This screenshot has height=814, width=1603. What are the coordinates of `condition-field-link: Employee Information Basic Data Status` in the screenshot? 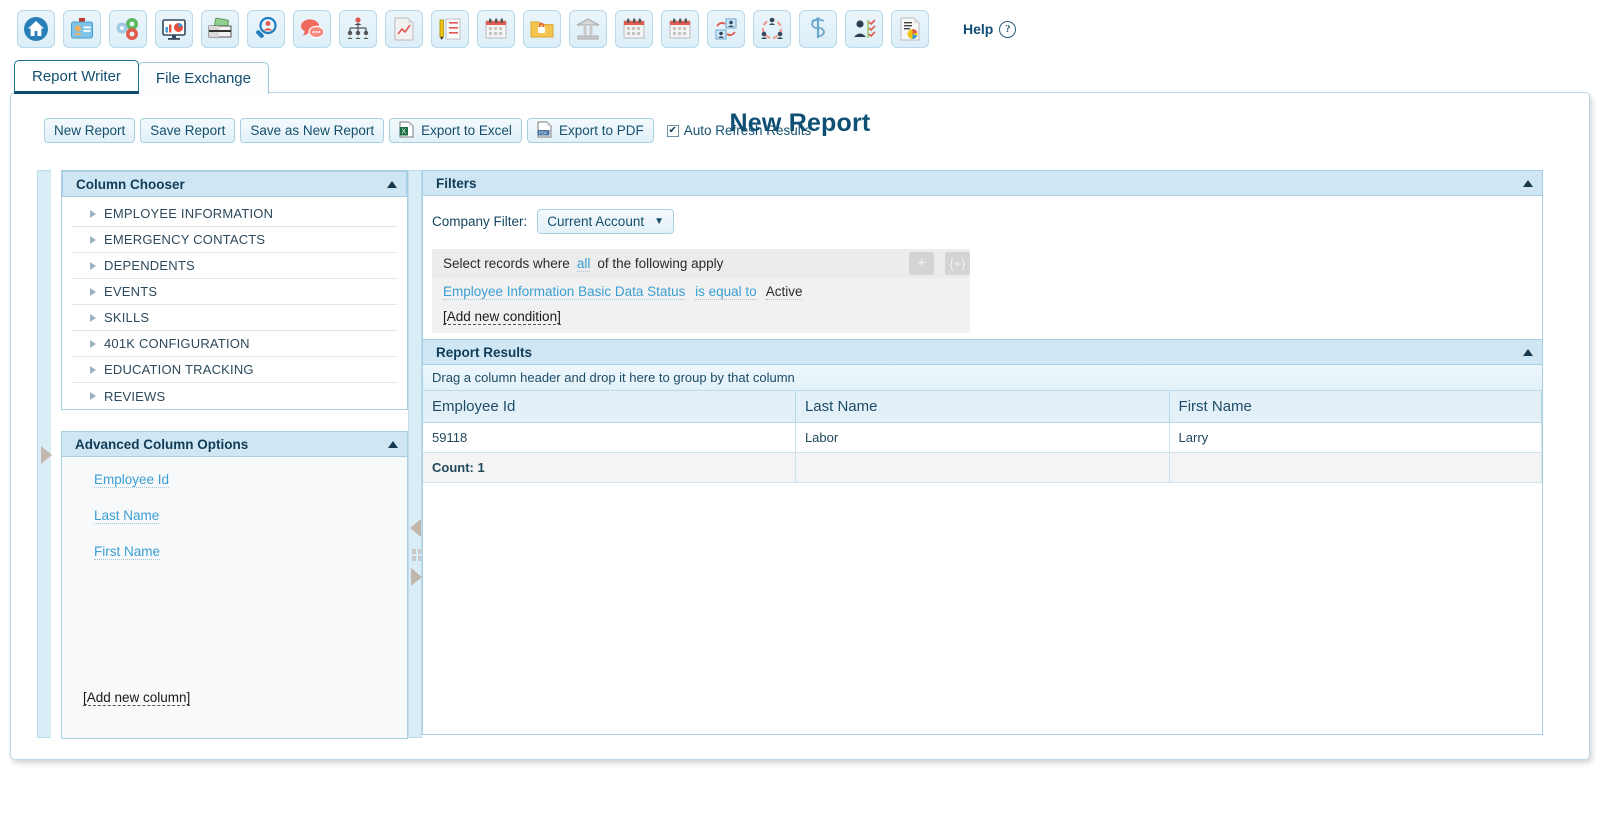 It's located at (564, 292).